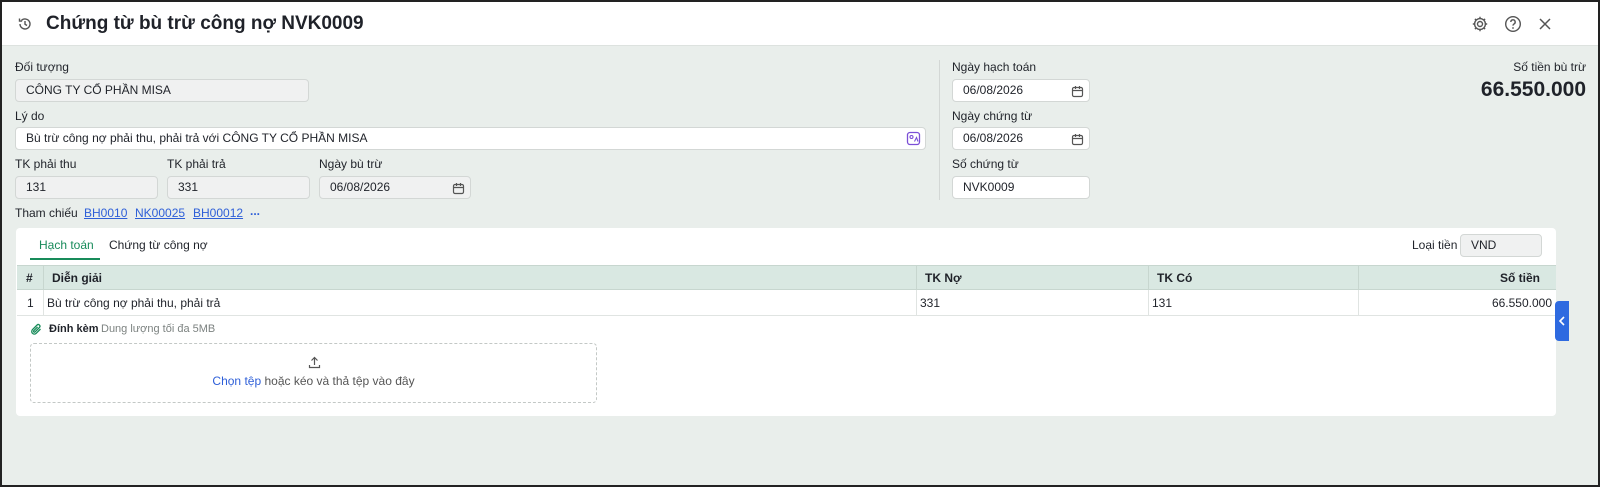 This screenshot has width=1600, height=487. I want to click on ngay-chung-tu-value: 06/08/2026, so click(993, 138).